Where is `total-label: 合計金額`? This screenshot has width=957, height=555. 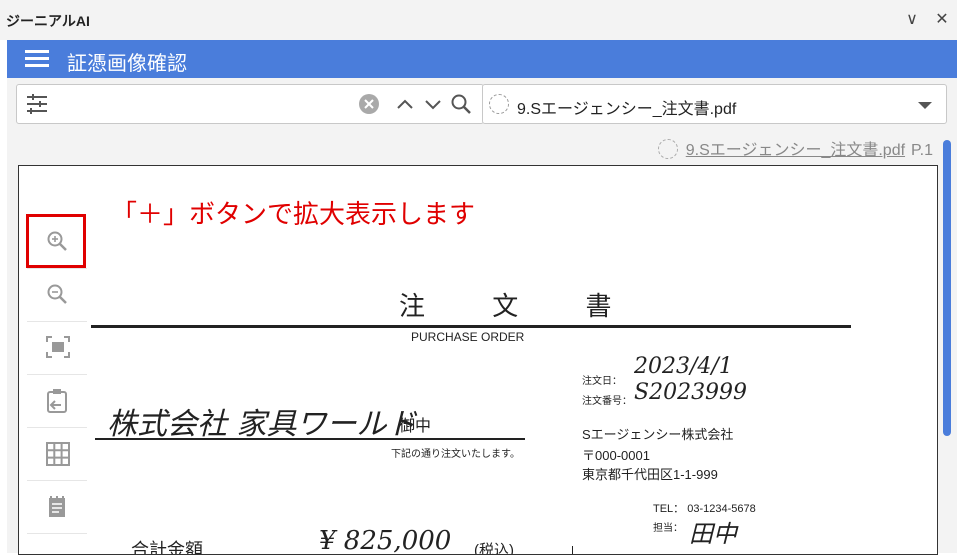
total-label: 合計金額 is located at coordinates (167, 547).